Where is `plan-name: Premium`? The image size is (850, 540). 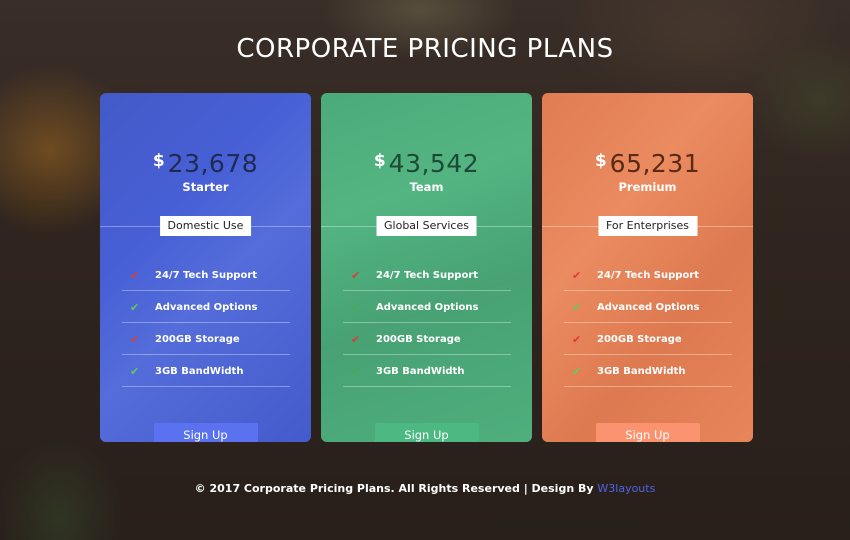
plan-name: Premium is located at coordinates (647, 187).